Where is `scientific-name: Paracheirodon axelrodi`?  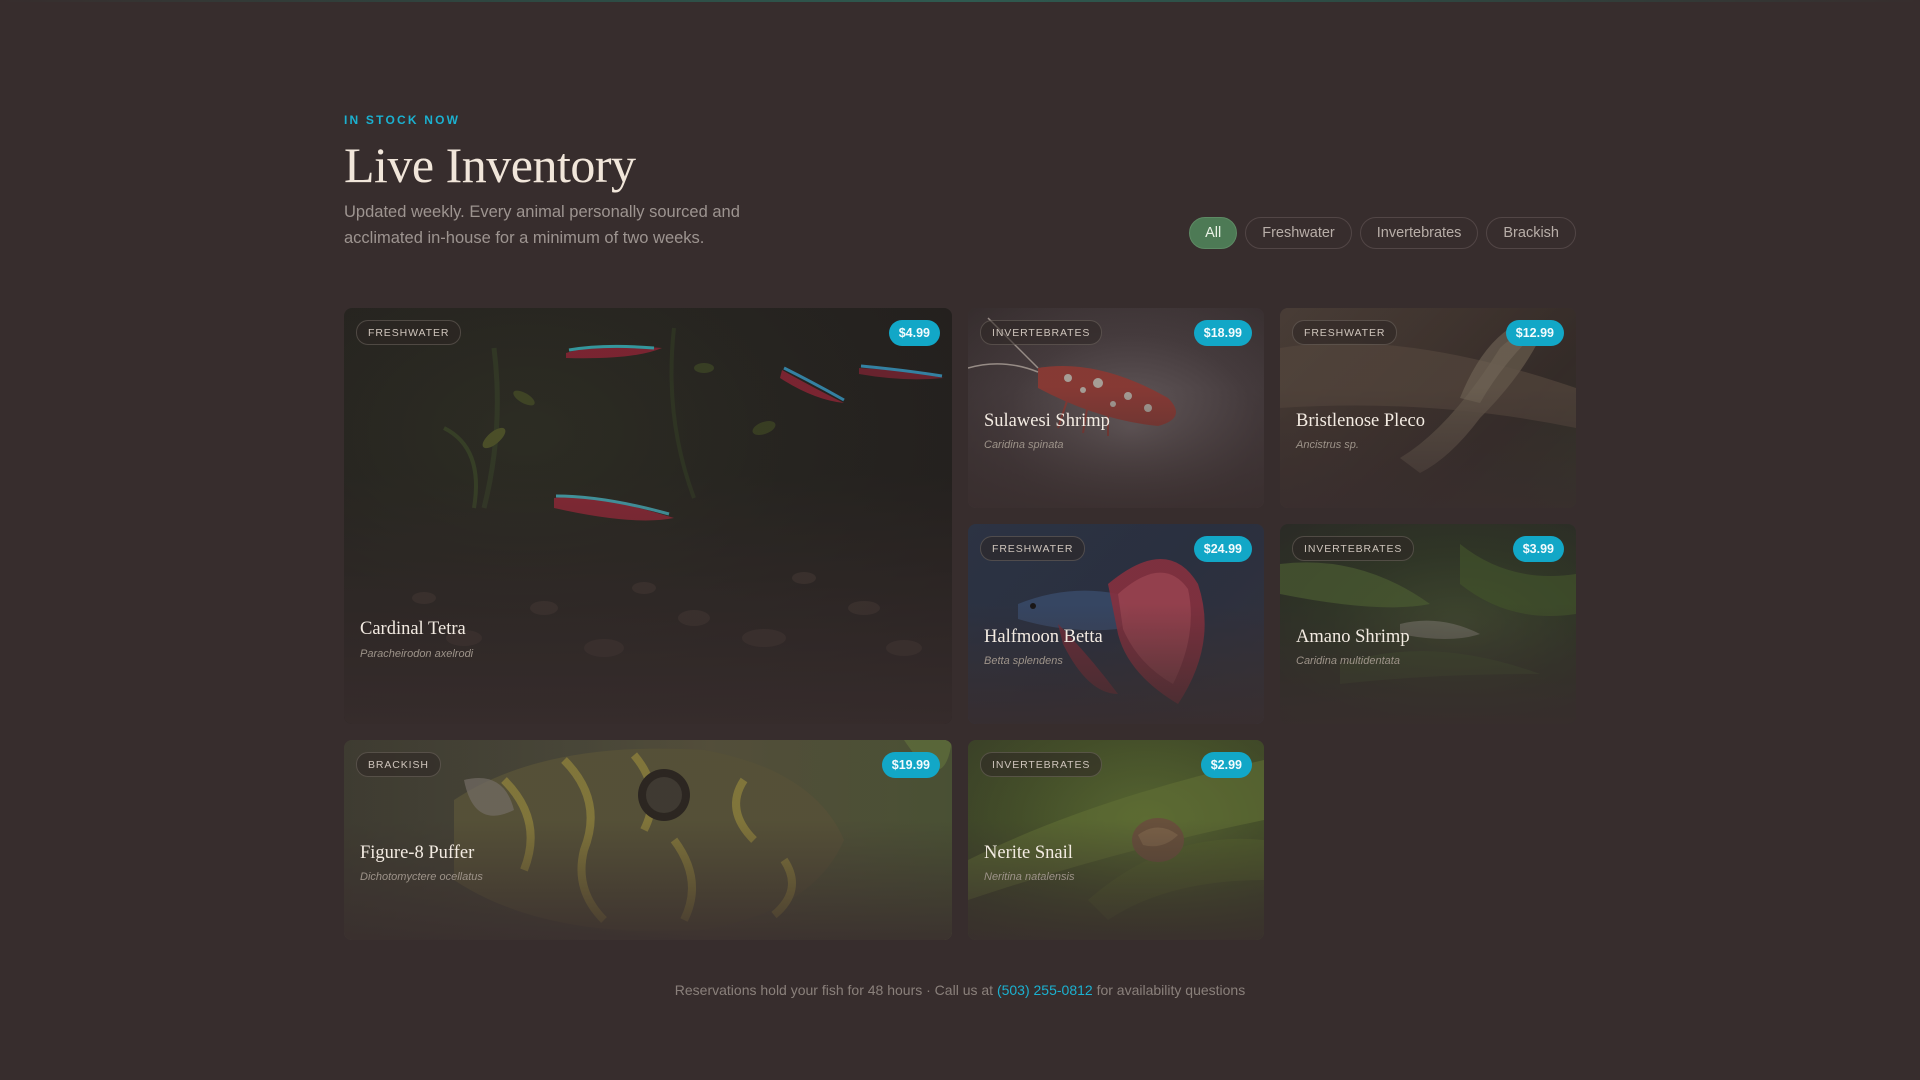
scientific-name: Paracheirodon axelrodi is located at coordinates (417, 654).